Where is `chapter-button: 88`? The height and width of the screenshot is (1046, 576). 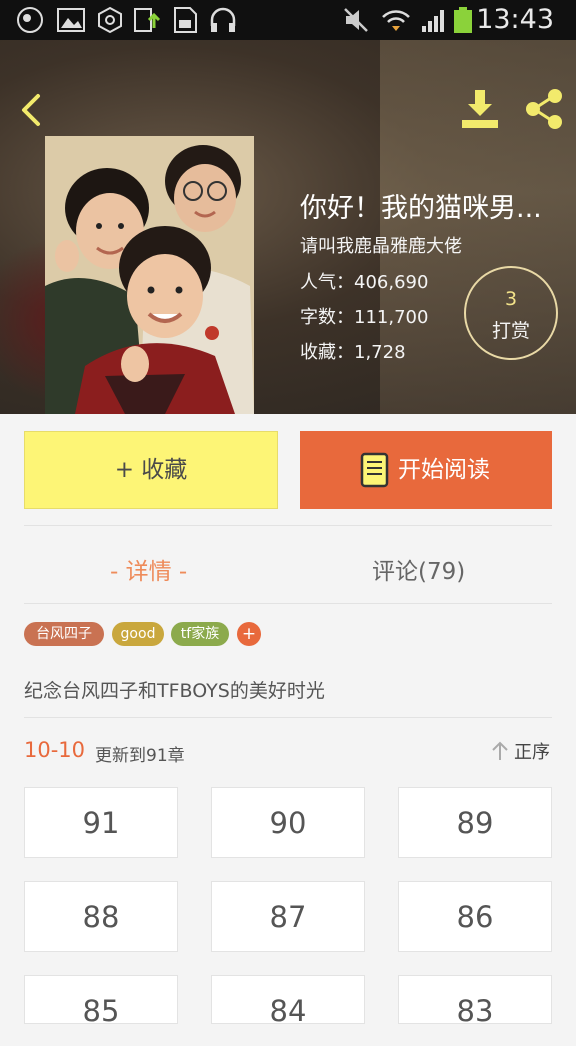 chapter-button: 88 is located at coordinates (101, 916).